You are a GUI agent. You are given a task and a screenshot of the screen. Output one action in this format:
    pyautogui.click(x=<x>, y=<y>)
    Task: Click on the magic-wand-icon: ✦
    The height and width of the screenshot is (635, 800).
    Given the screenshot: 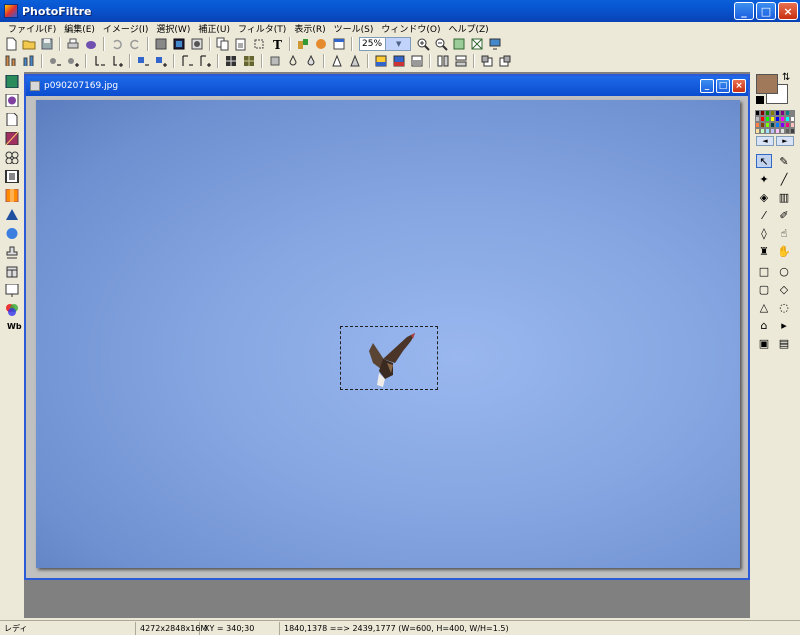 What is the action you would take?
    pyautogui.click(x=764, y=179)
    